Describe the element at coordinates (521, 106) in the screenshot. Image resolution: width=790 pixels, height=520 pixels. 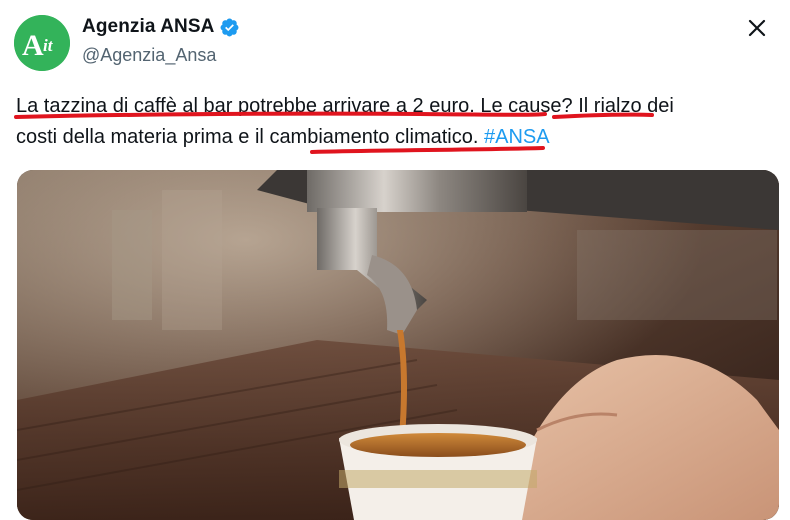
I see `text-segment-le-cause: Le cause` at that location.